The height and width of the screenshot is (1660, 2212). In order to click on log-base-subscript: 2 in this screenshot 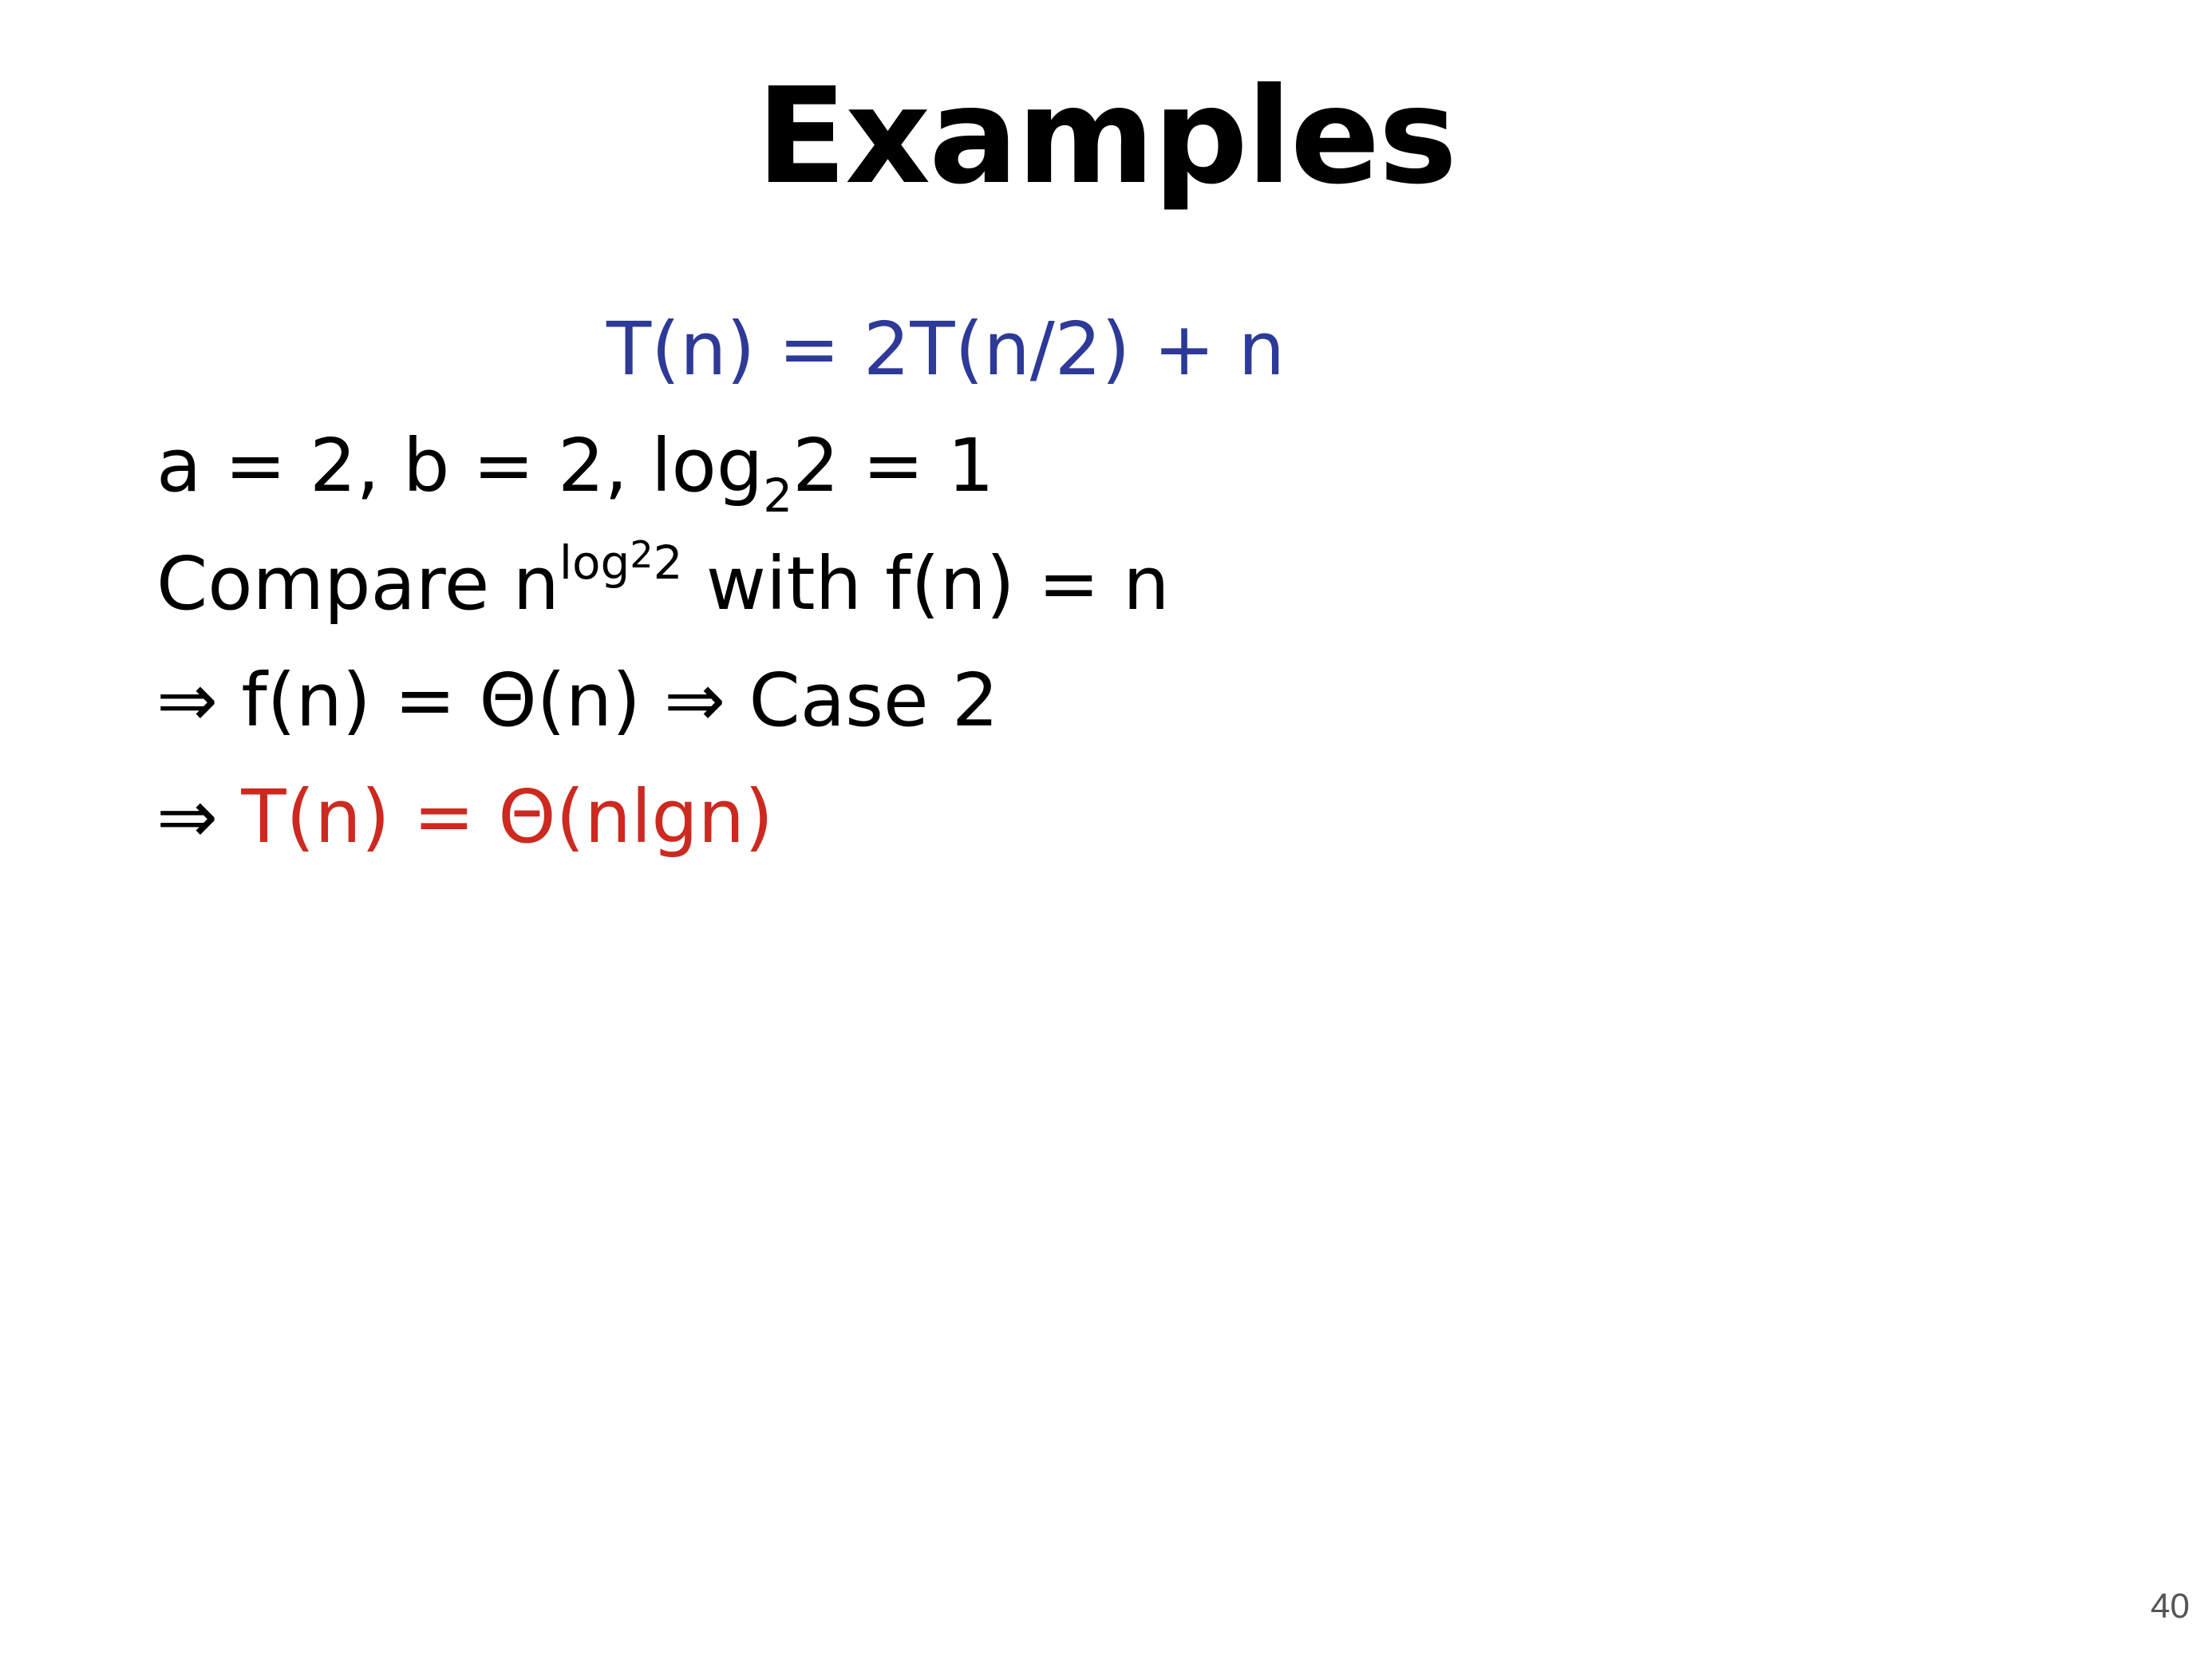, I will do `click(778, 496)`.